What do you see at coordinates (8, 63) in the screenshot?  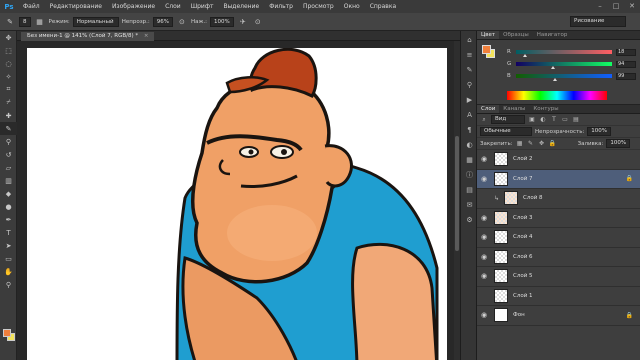 I see `lasso-tool-icon: ◌` at bounding box center [8, 63].